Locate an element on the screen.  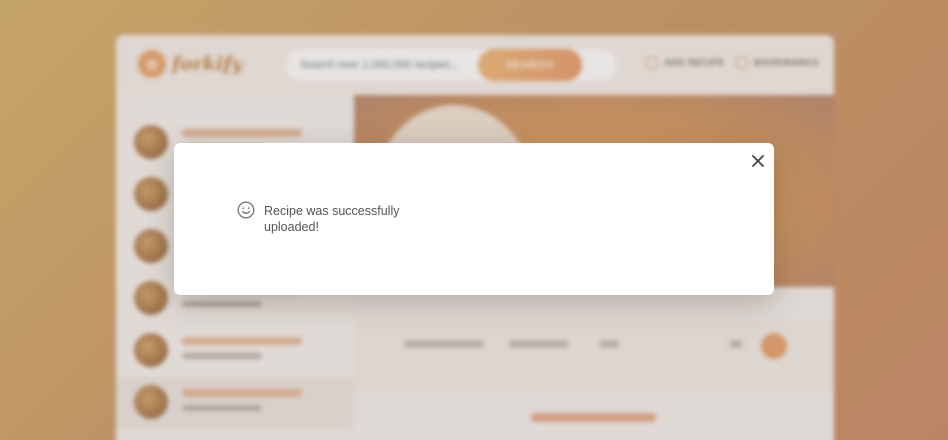
close-modal-button is located at coordinates (758, 161).